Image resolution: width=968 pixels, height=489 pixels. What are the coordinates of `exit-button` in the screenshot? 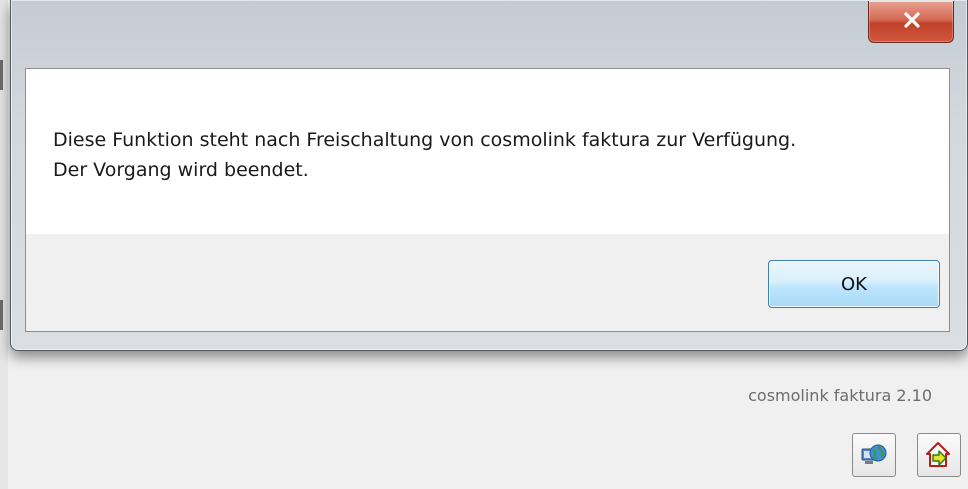 It's located at (939, 455).